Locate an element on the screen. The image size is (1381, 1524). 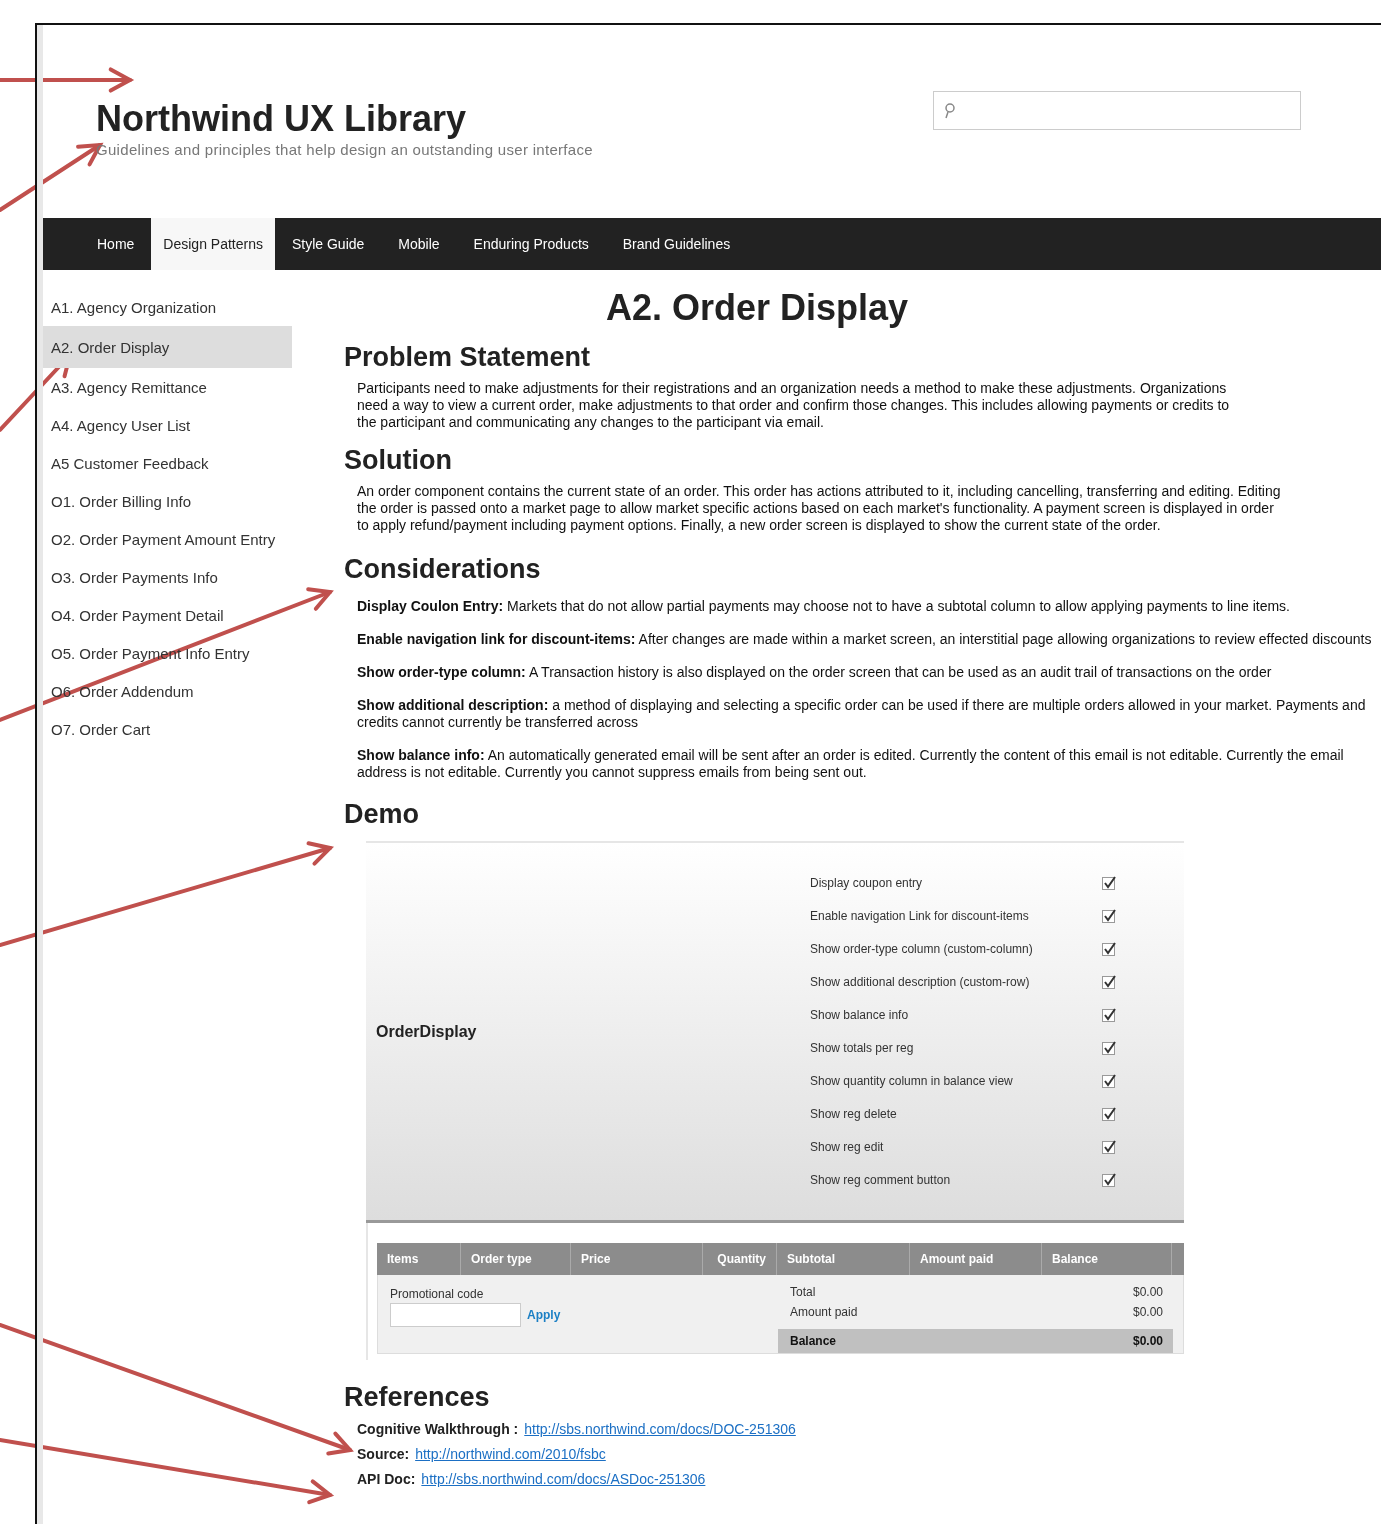
sidebar-item: A2. Order Display is located at coordinates (167, 347).